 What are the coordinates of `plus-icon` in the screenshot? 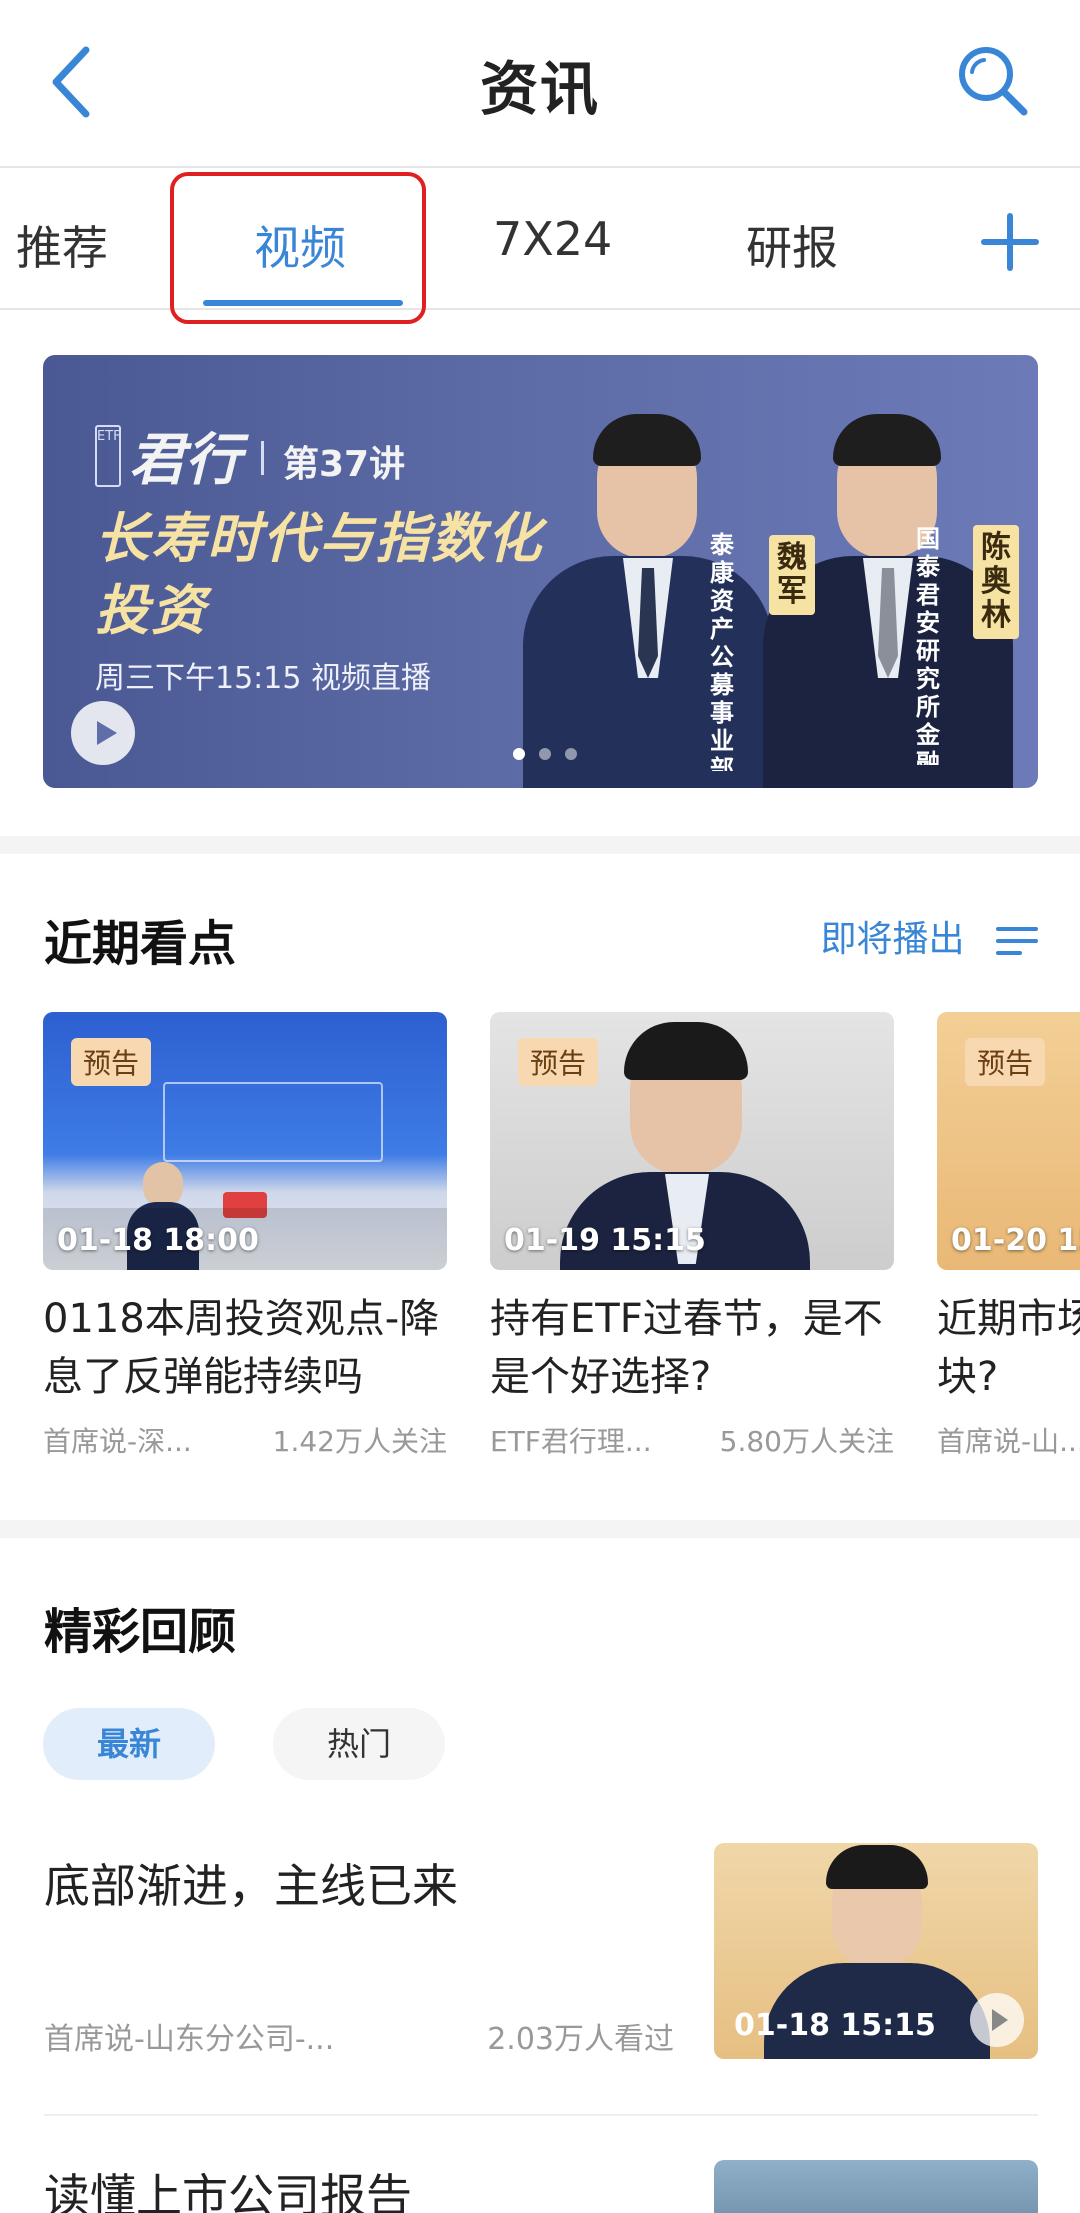 It's located at (1010, 242).